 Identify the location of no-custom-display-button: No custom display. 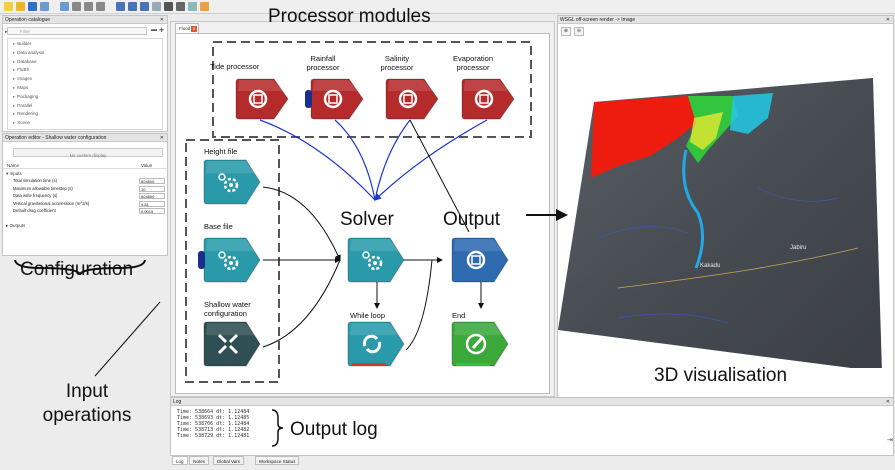
(88, 153).